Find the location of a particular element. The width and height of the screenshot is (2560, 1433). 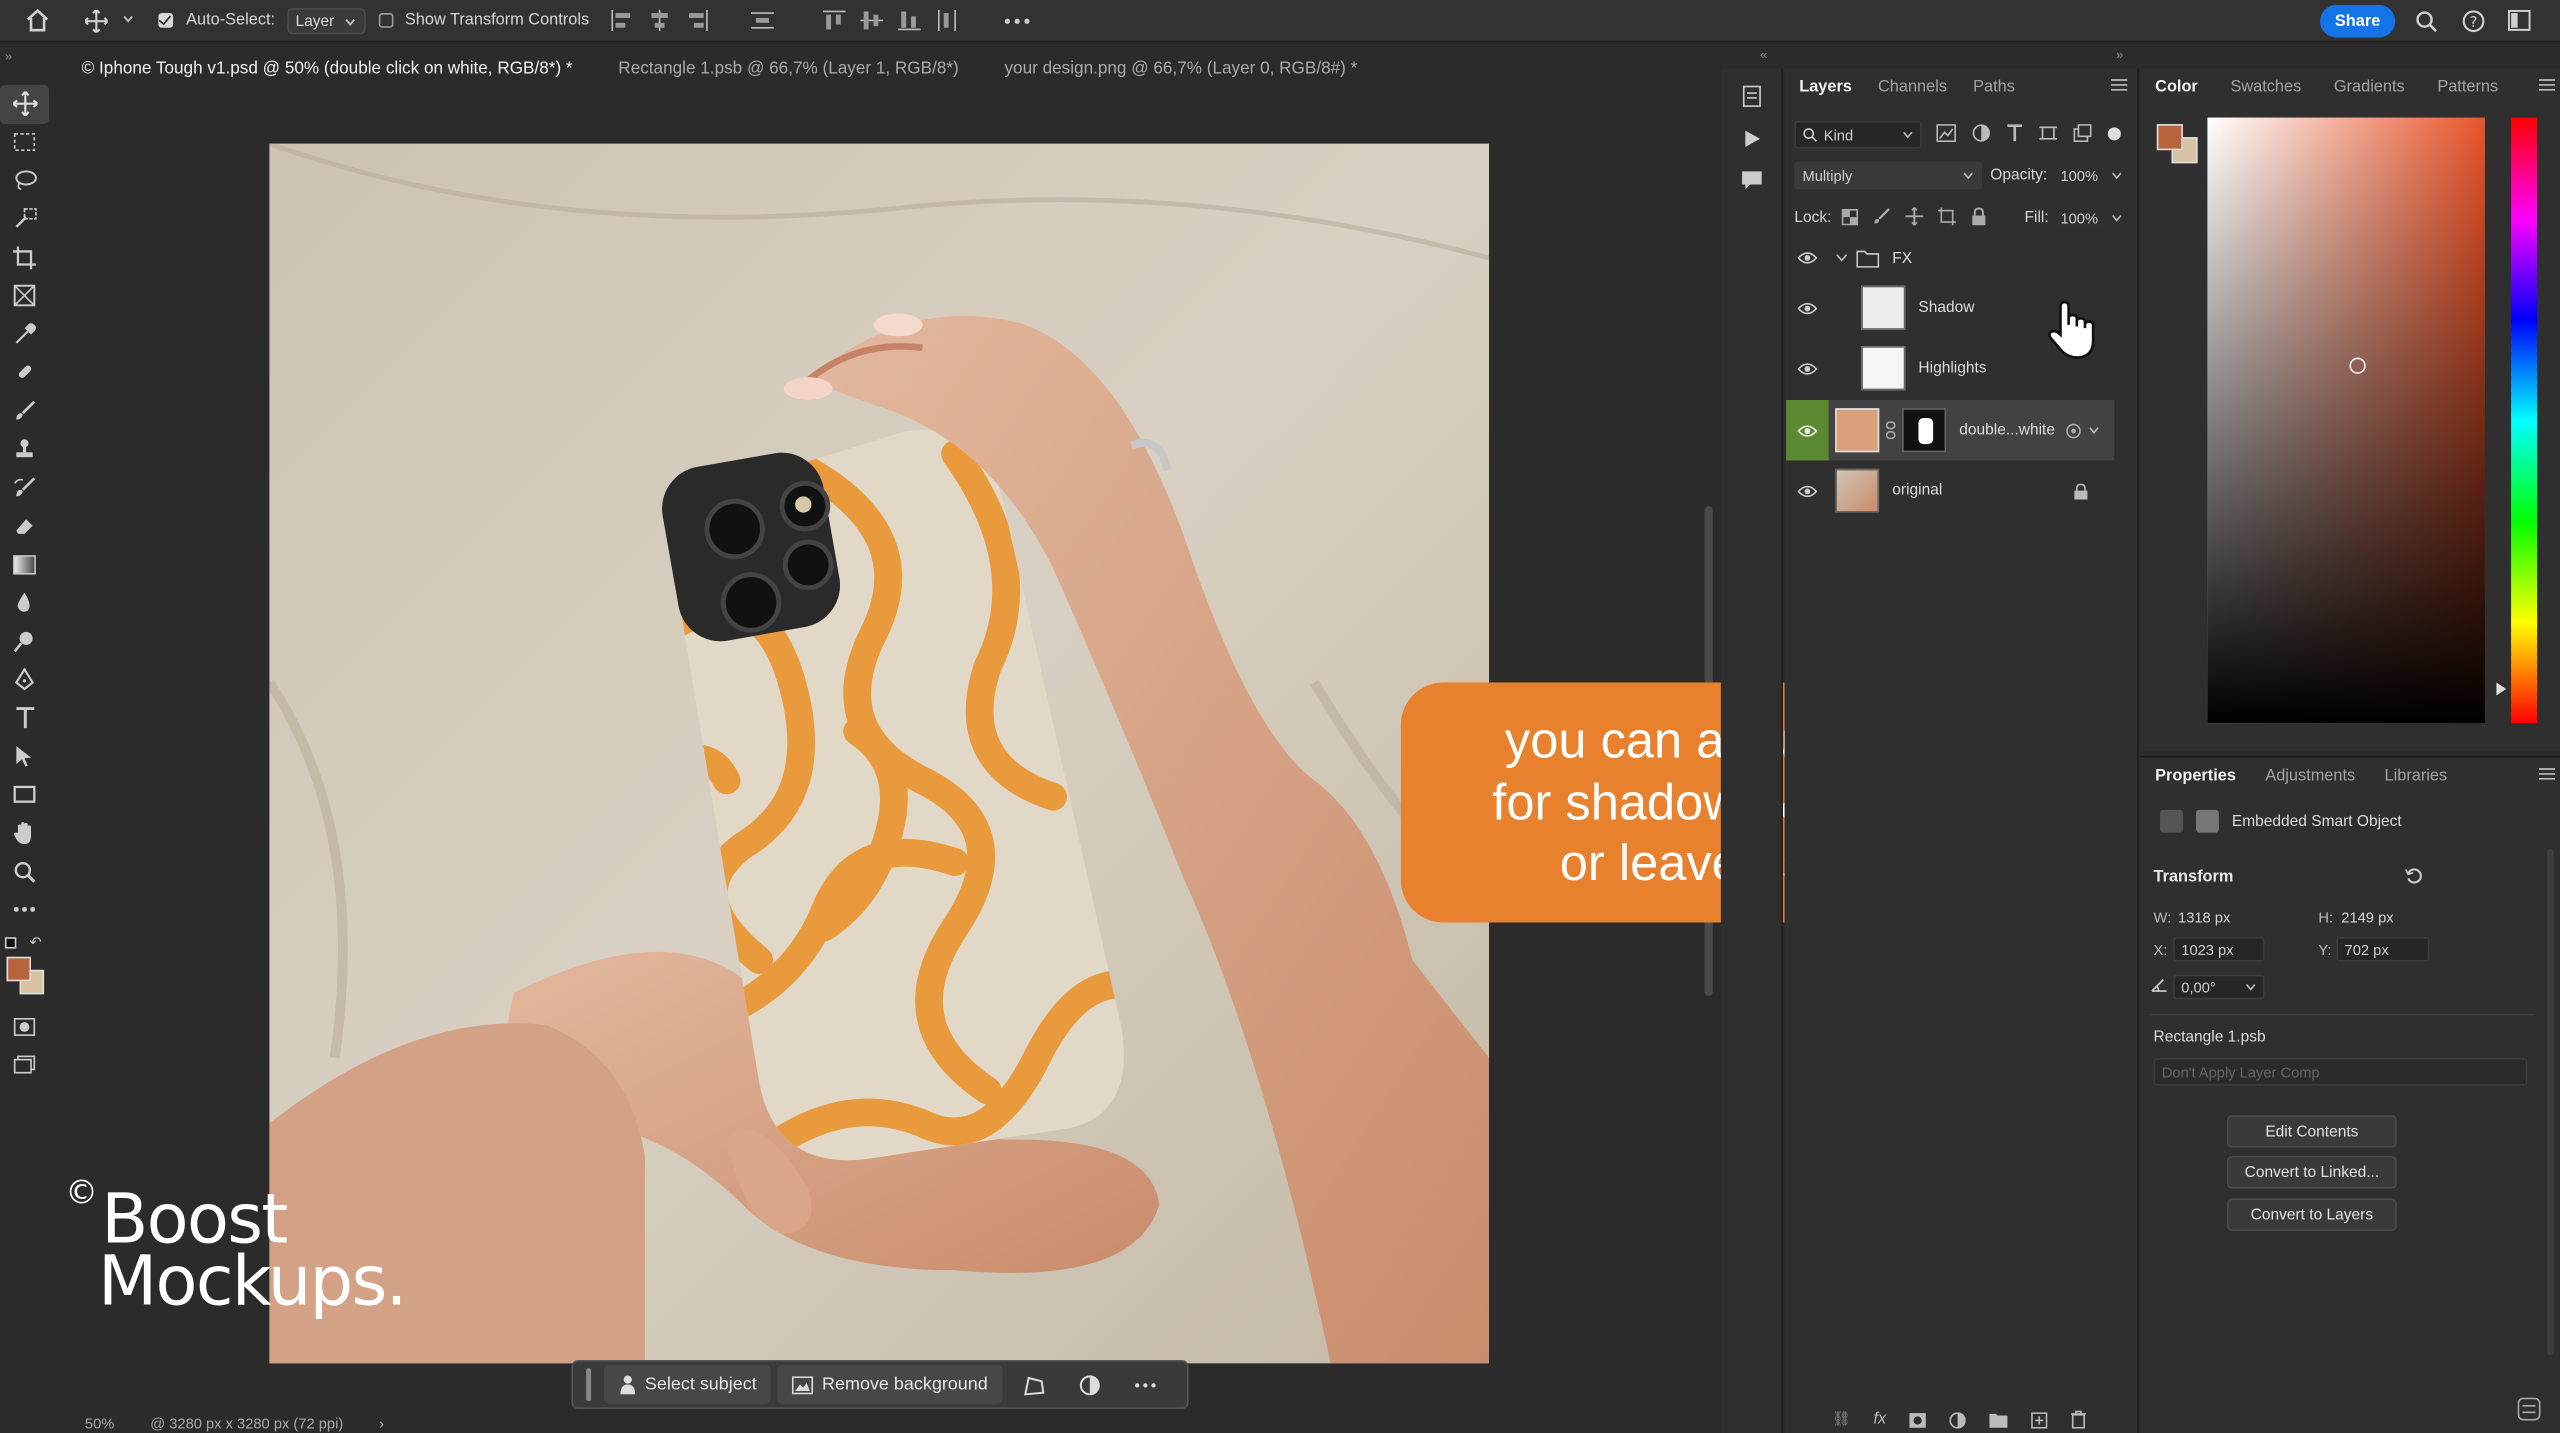

filter-pixel-icon is located at coordinates (1946, 133).